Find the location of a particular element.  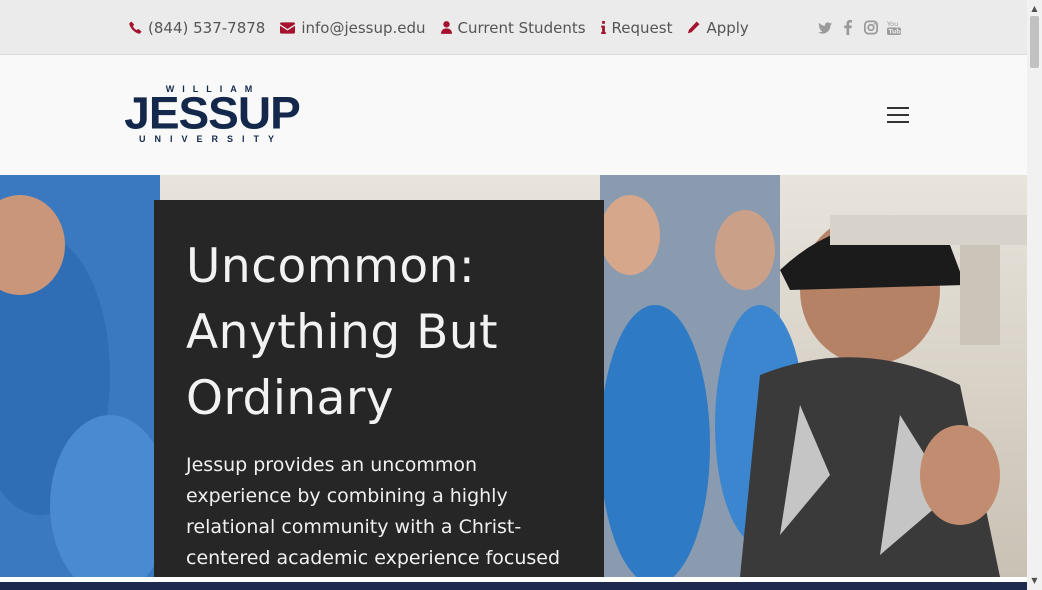

phone-number: (844) 537-7878 is located at coordinates (207, 27).